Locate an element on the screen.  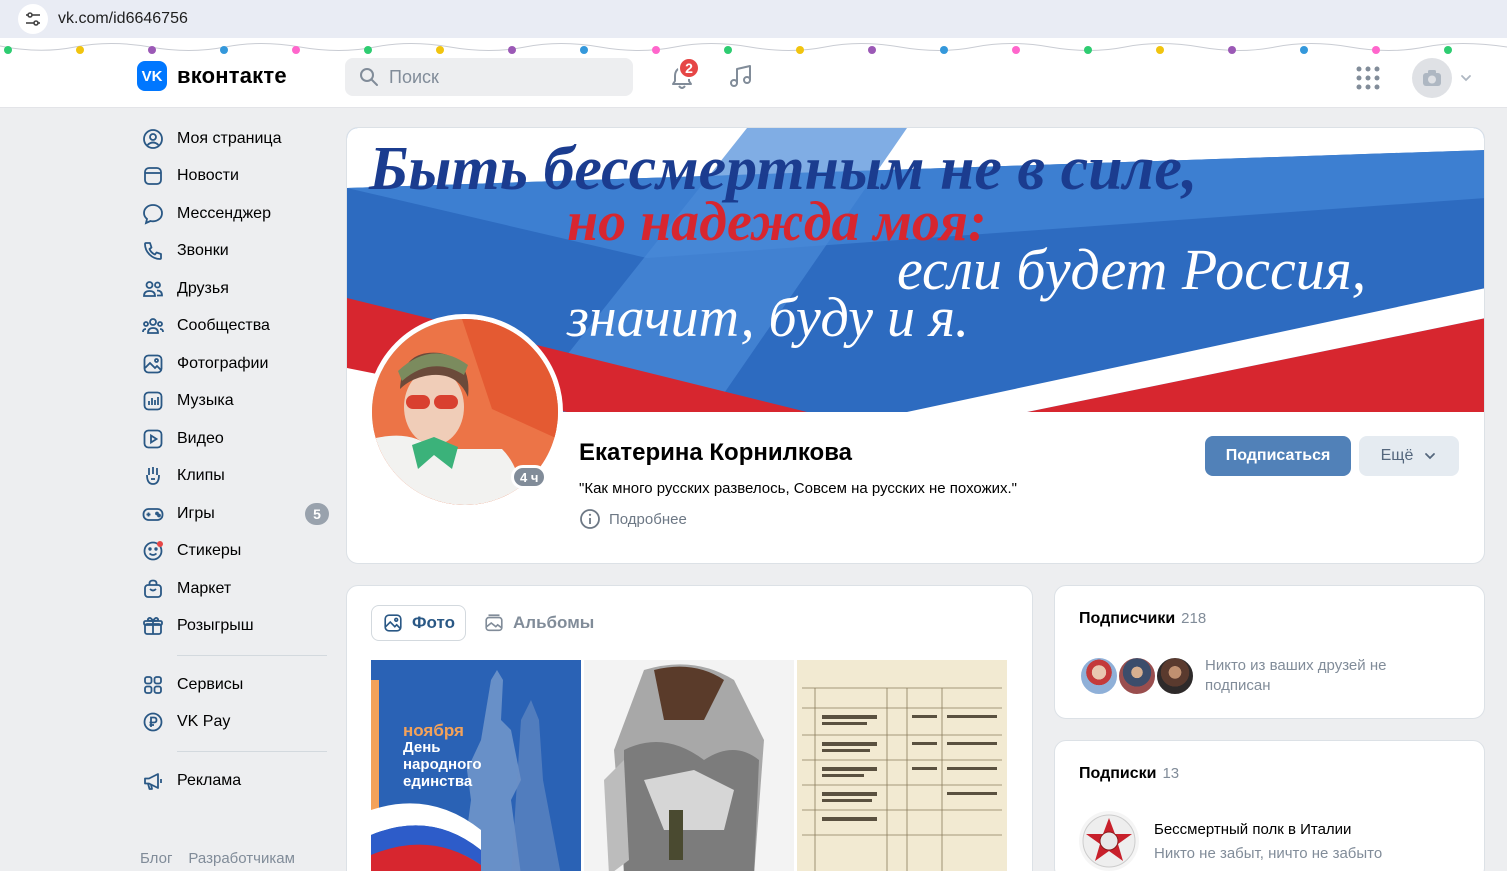
nav-item-video: Видео is located at coordinates (237, 439).